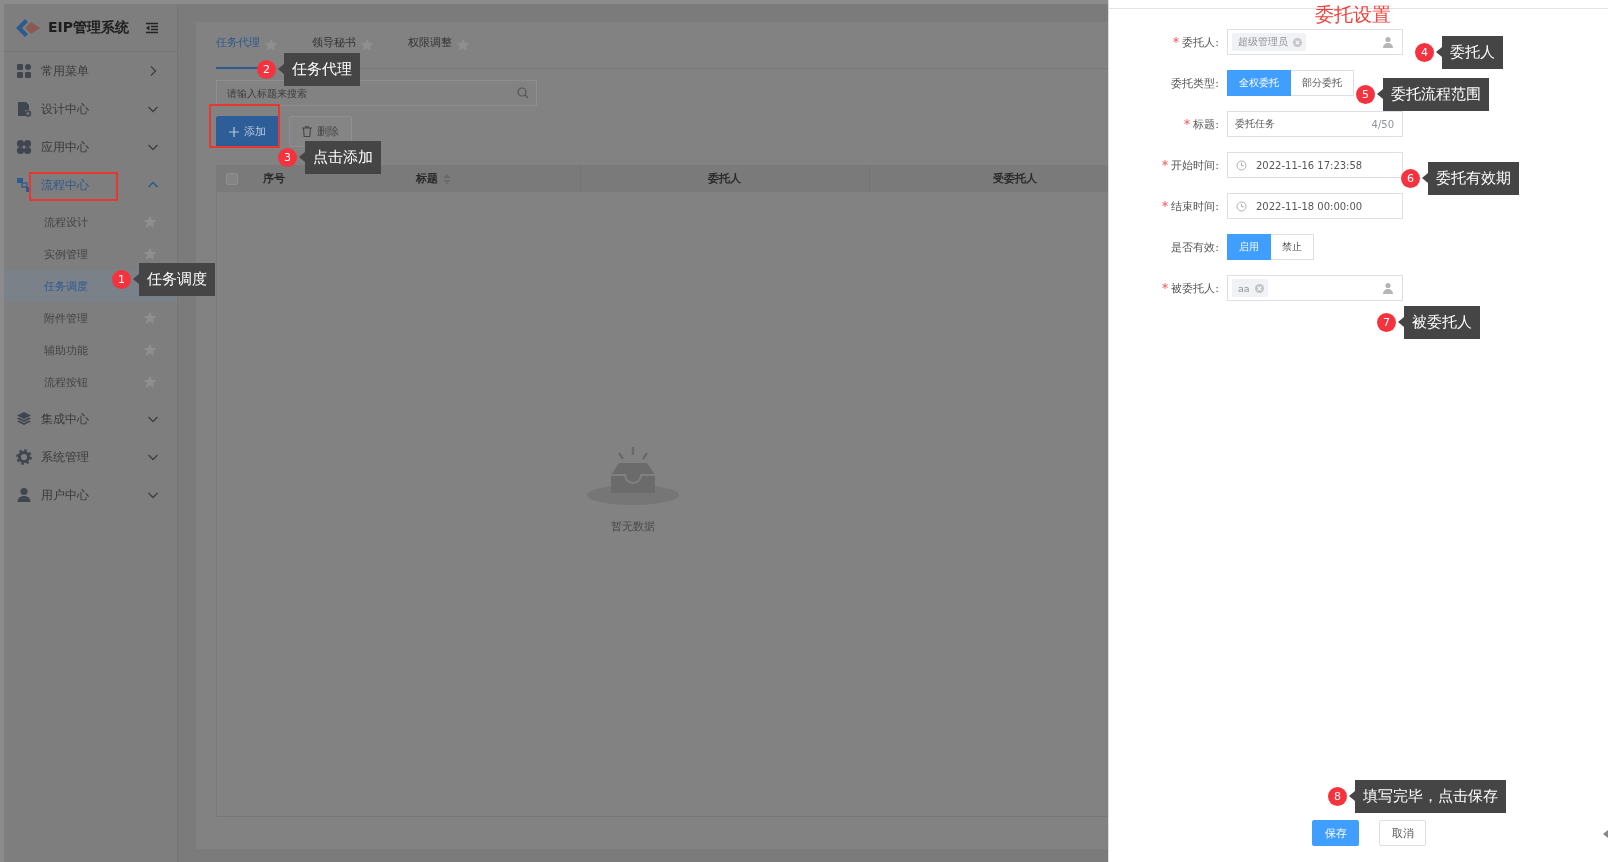  Describe the element at coordinates (1315, 124) in the screenshot. I see `title-field: 委托任务 4/50` at that location.